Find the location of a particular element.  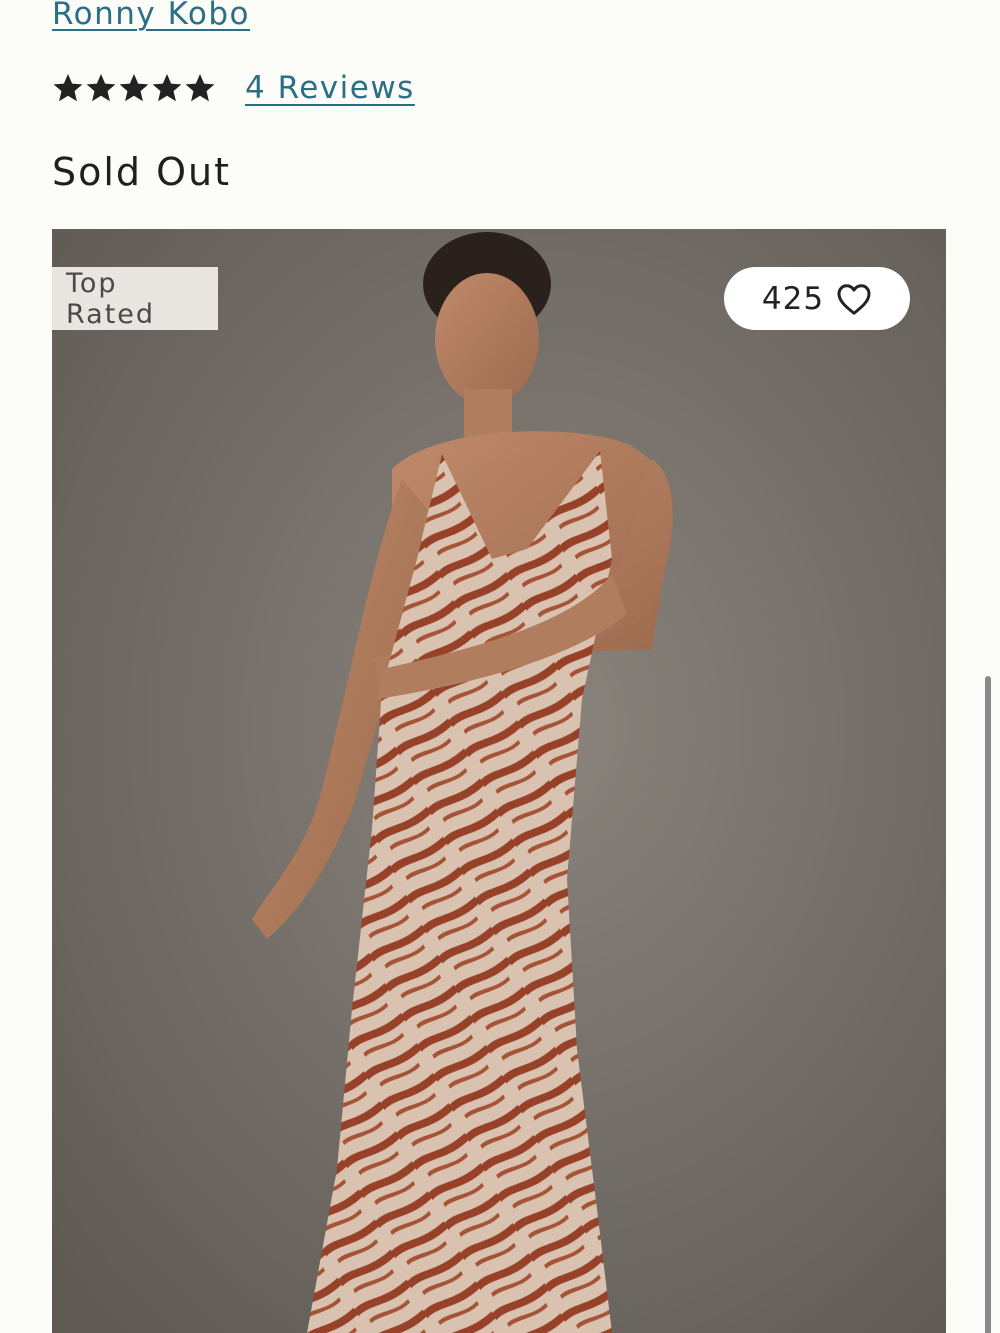

scrollbar is located at coordinates (988, 1004).